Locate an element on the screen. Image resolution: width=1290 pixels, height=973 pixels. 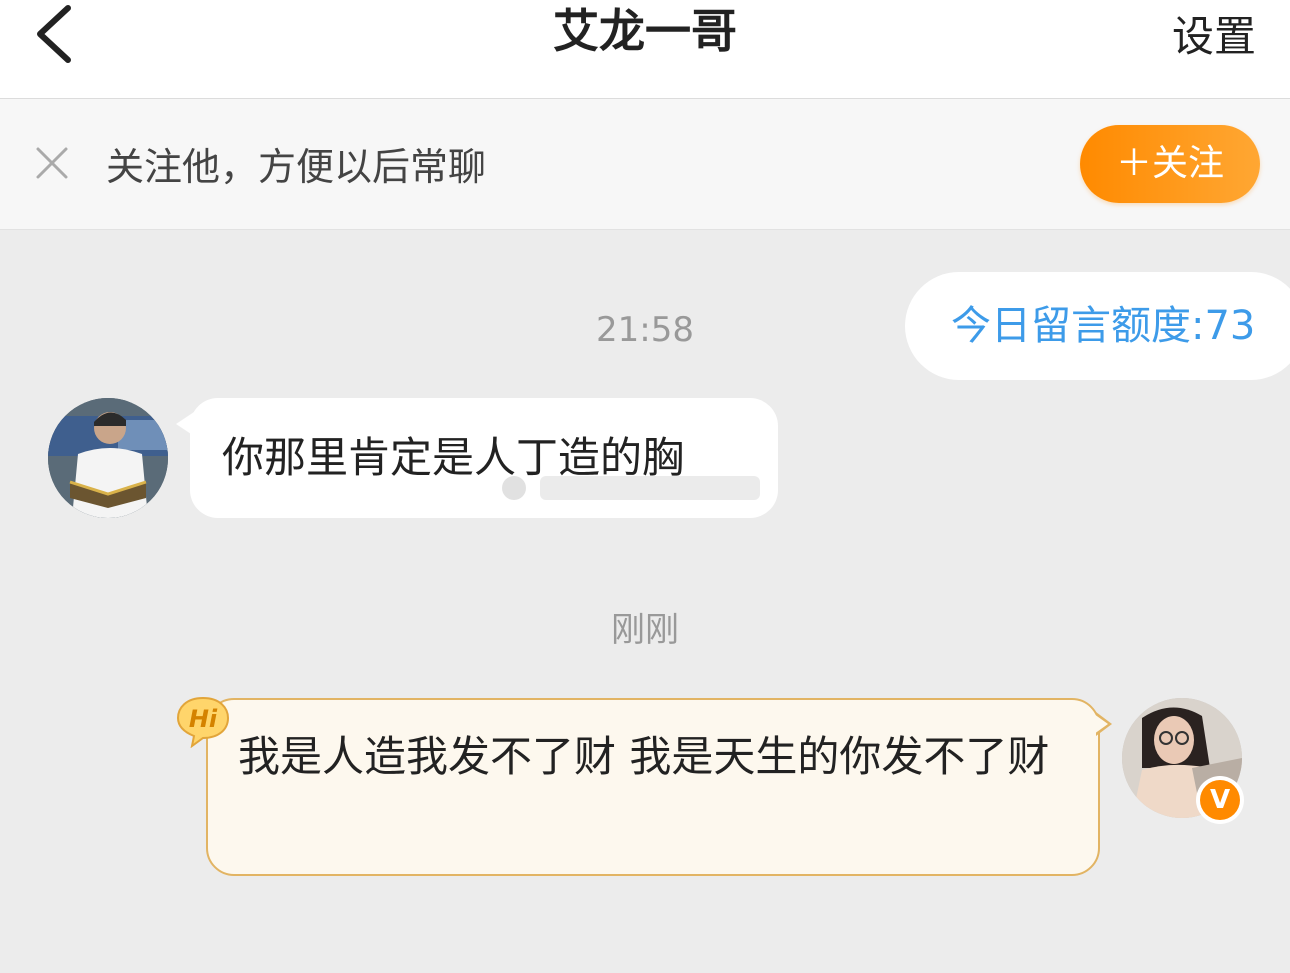
outgoing-message-text: 我是人造我发不了财 我是天生的你发不了财 is located at coordinates (644, 756).